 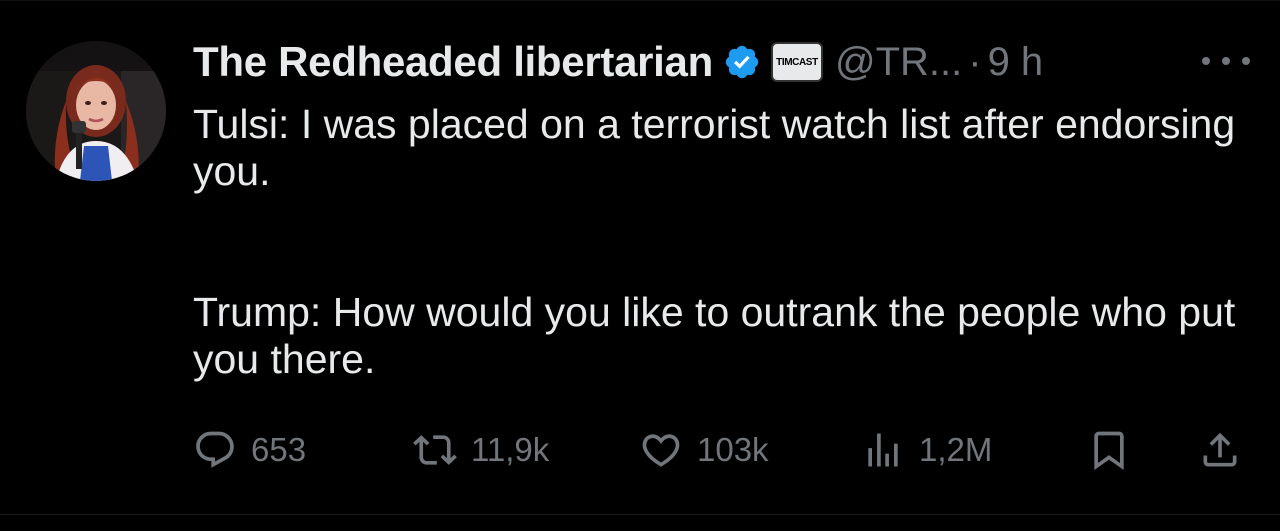 What do you see at coordinates (956, 449) in the screenshot?
I see `views-count: 1,2M` at bounding box center [956, 449].